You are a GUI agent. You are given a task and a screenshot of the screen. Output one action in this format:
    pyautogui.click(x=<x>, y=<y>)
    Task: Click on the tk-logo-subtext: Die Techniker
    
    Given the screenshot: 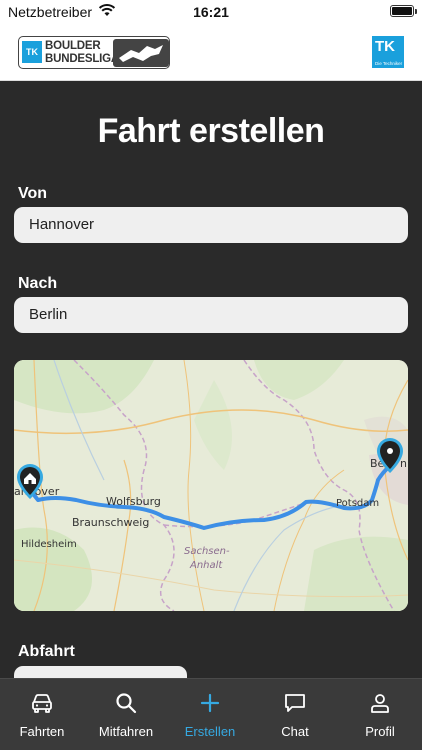 What is the action you would take?
    pyautogui.click(x=389, y=63)
    